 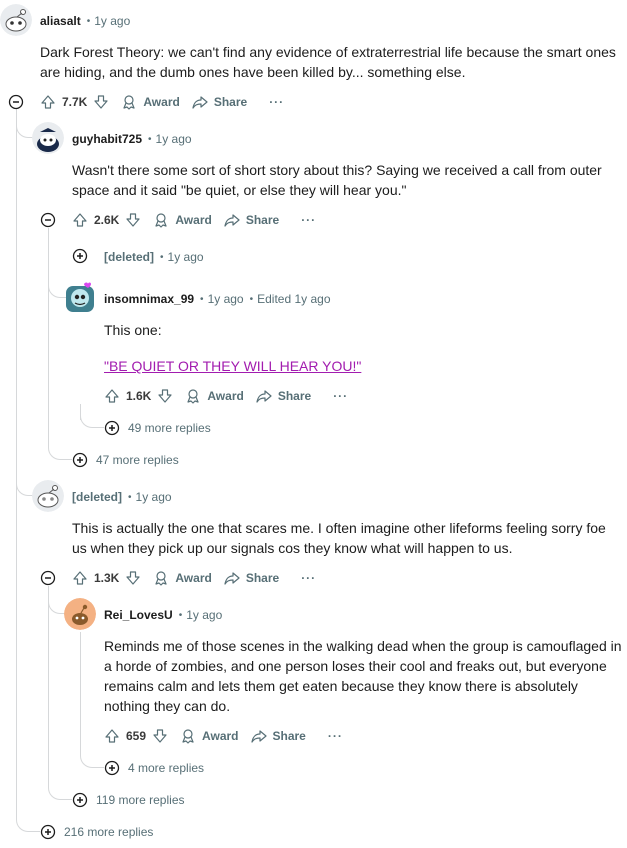 What do you see at coordinates (107, 139) in the screenshot?
I see `author-name: guyhabit725` at bounding box center [107, 139].